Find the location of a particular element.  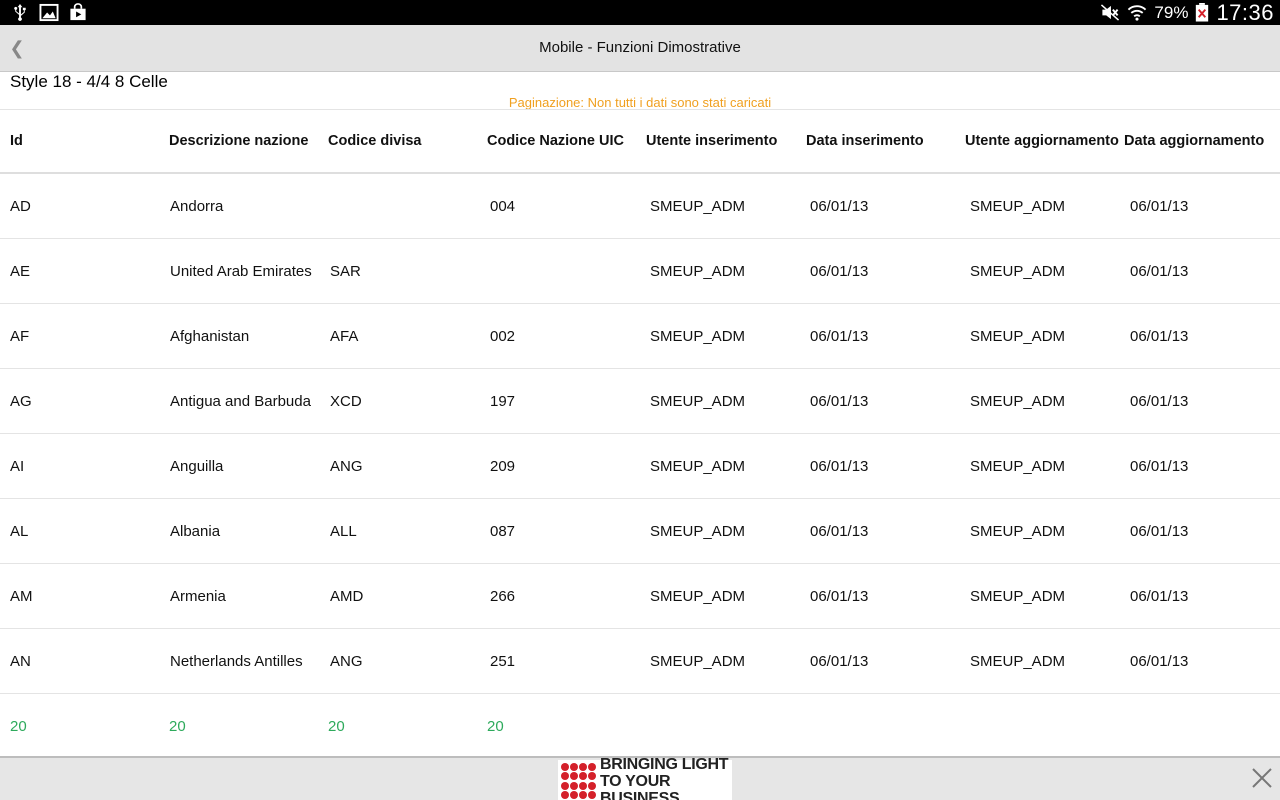

column-header-utente-aggiornamento: Utente aggiornamento is located at coordinates (1042, 141).